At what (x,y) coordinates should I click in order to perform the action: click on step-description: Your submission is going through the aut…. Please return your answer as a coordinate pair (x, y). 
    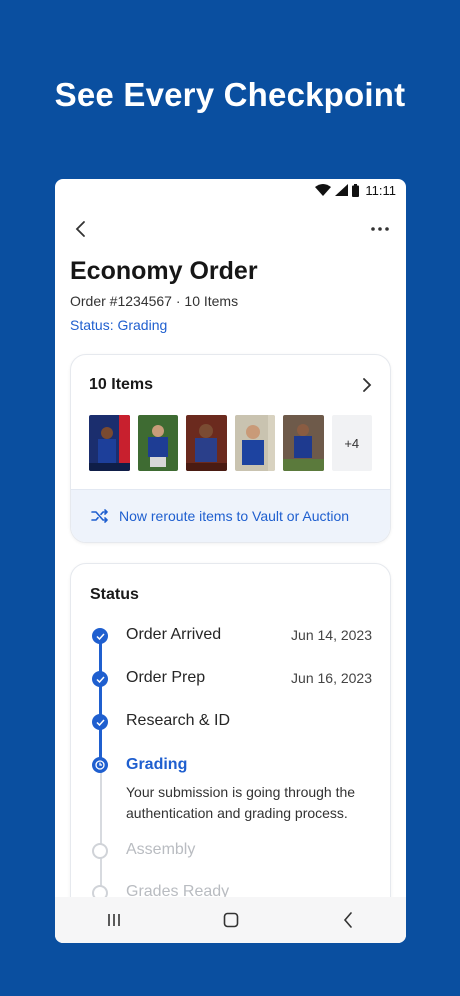
    Looking at the image, I should click on (241, 802).